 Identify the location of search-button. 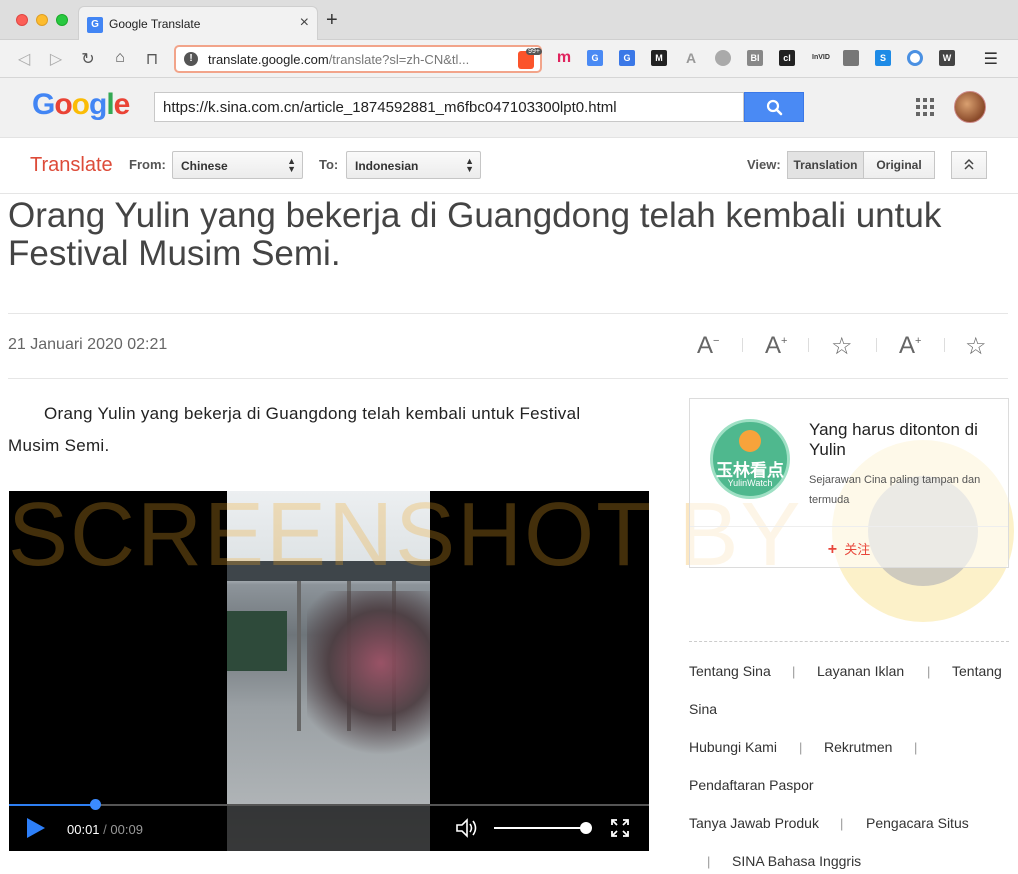
(774, 107).